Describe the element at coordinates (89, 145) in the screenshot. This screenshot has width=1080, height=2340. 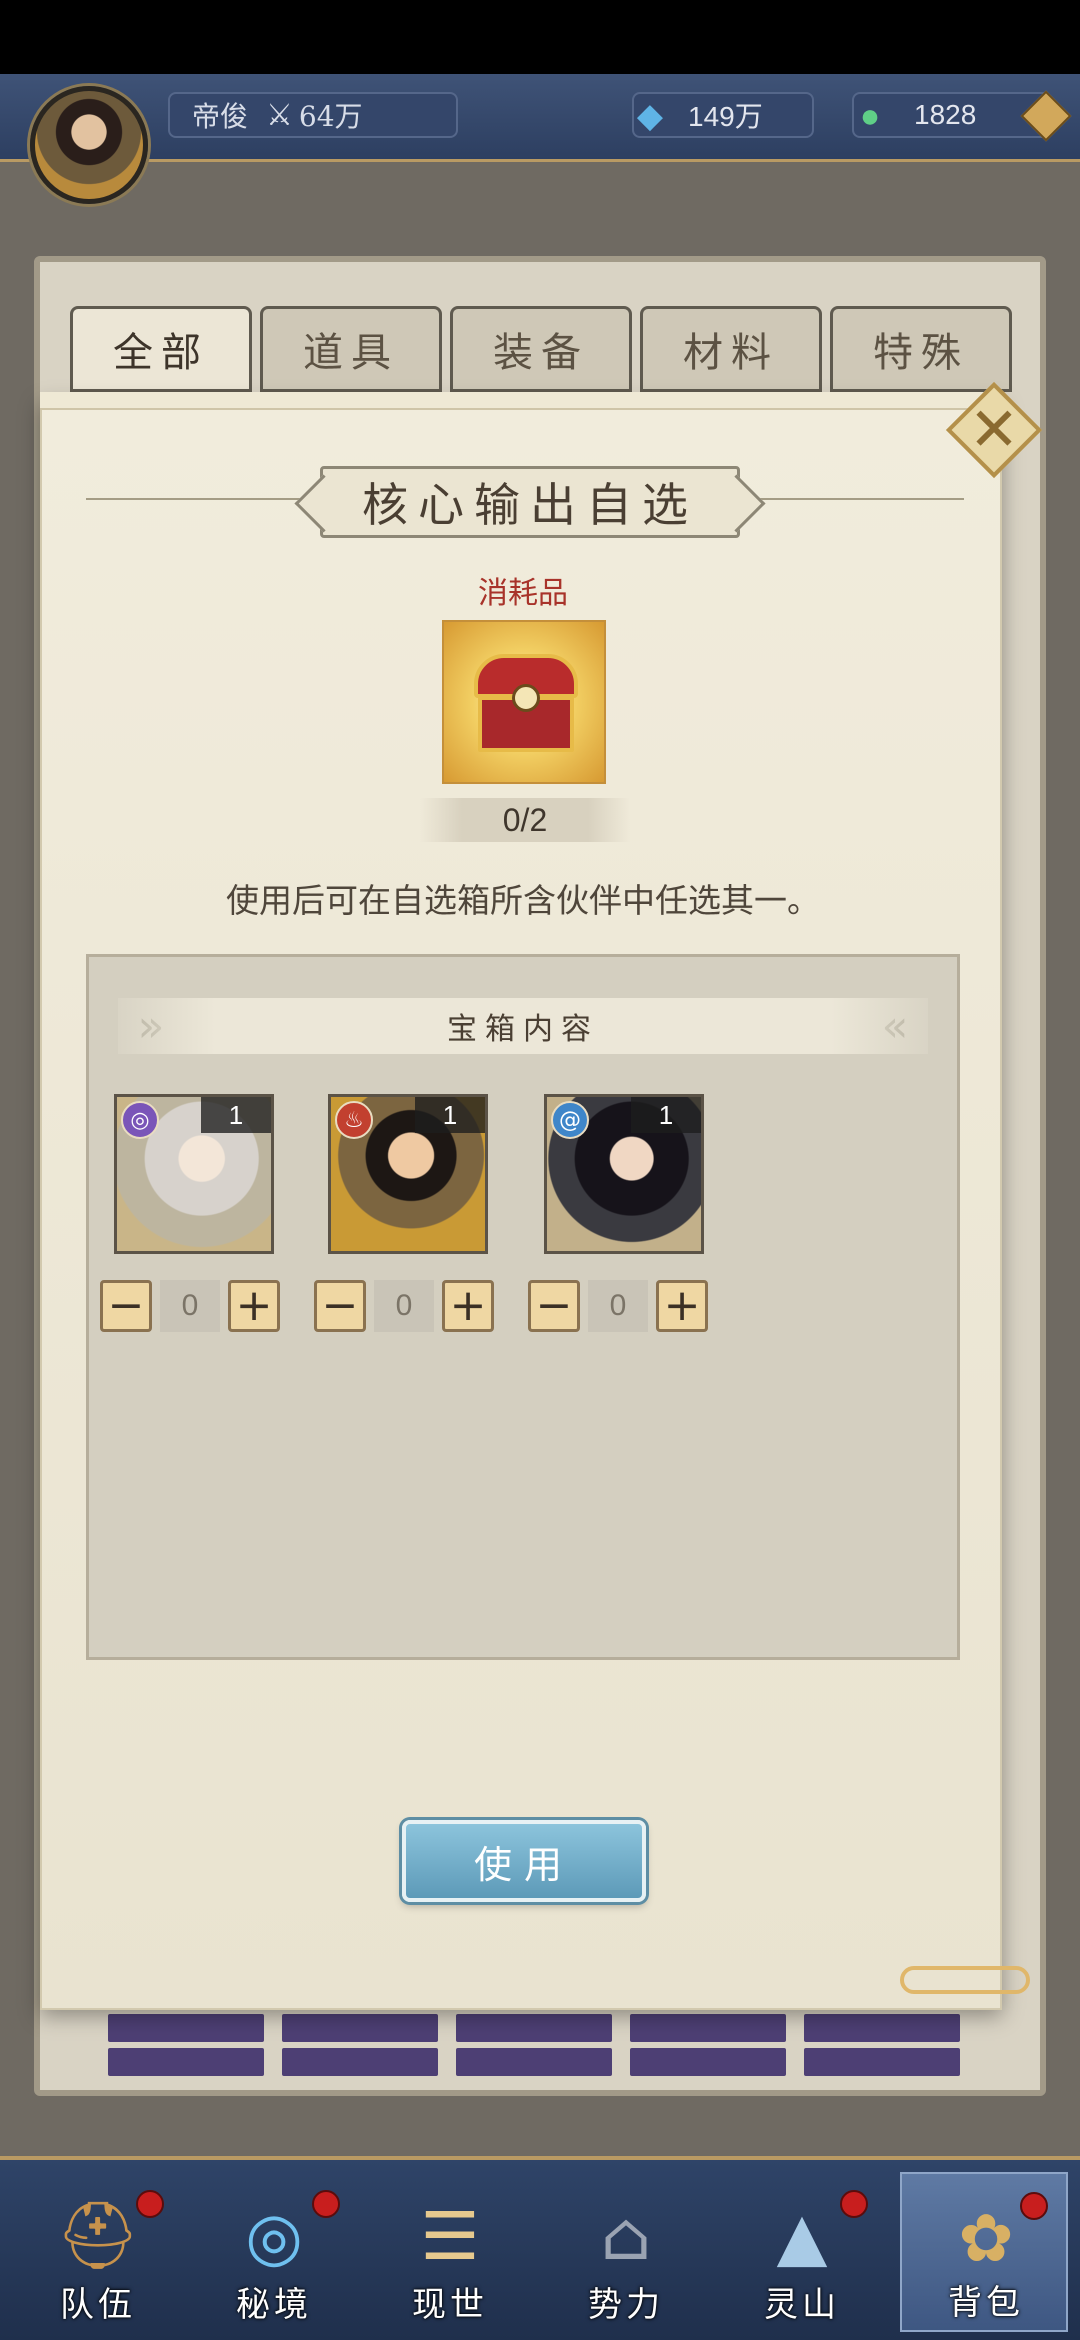
I see `player-avatar` at that location.